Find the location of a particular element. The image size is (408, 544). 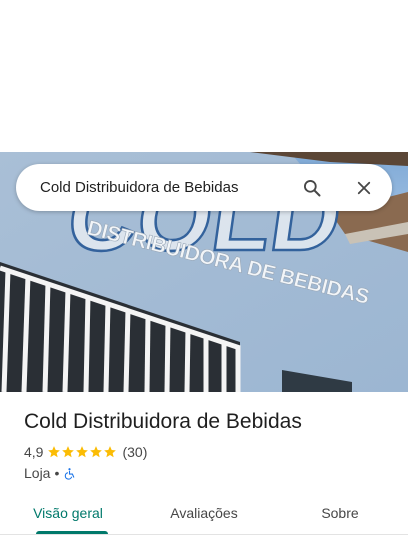

tabs-divider is located at coordinates (204, 534).